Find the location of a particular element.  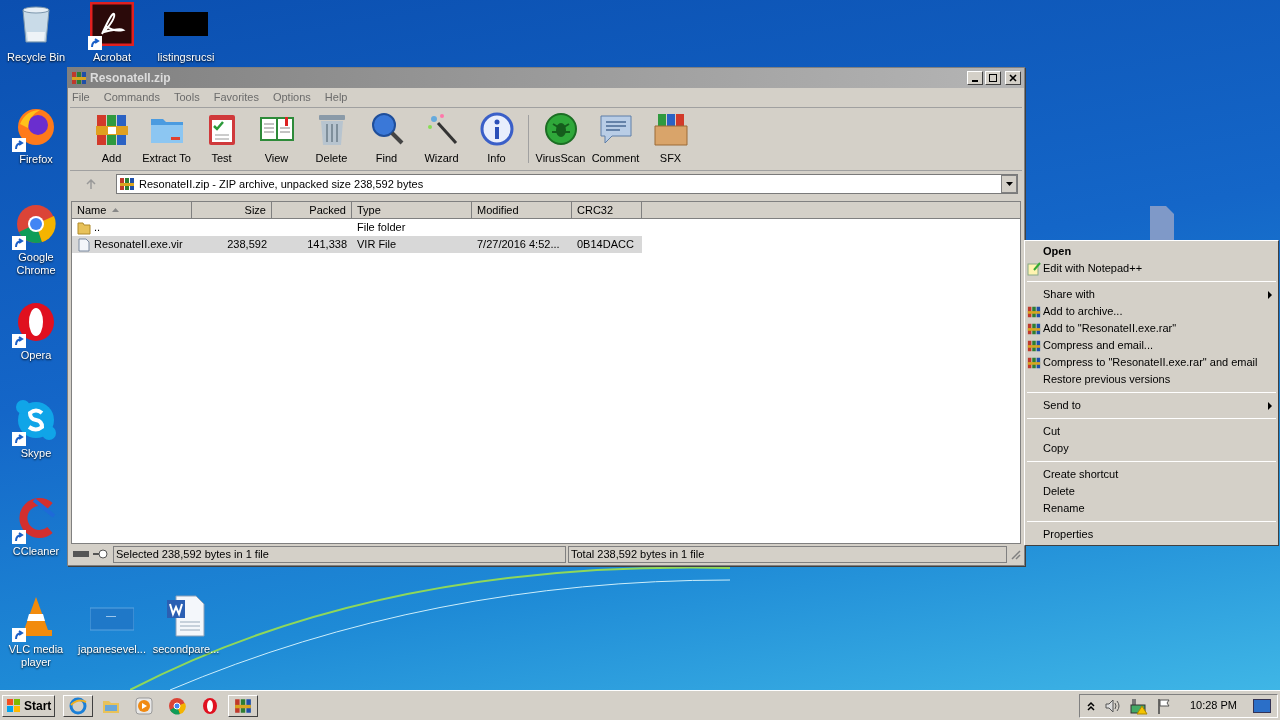

file-row: ResonateII.exe.vir 238,592 141,338 VIR File 7/27/2016 4:52... 0B14DACC is located at coordinates (357, 244).